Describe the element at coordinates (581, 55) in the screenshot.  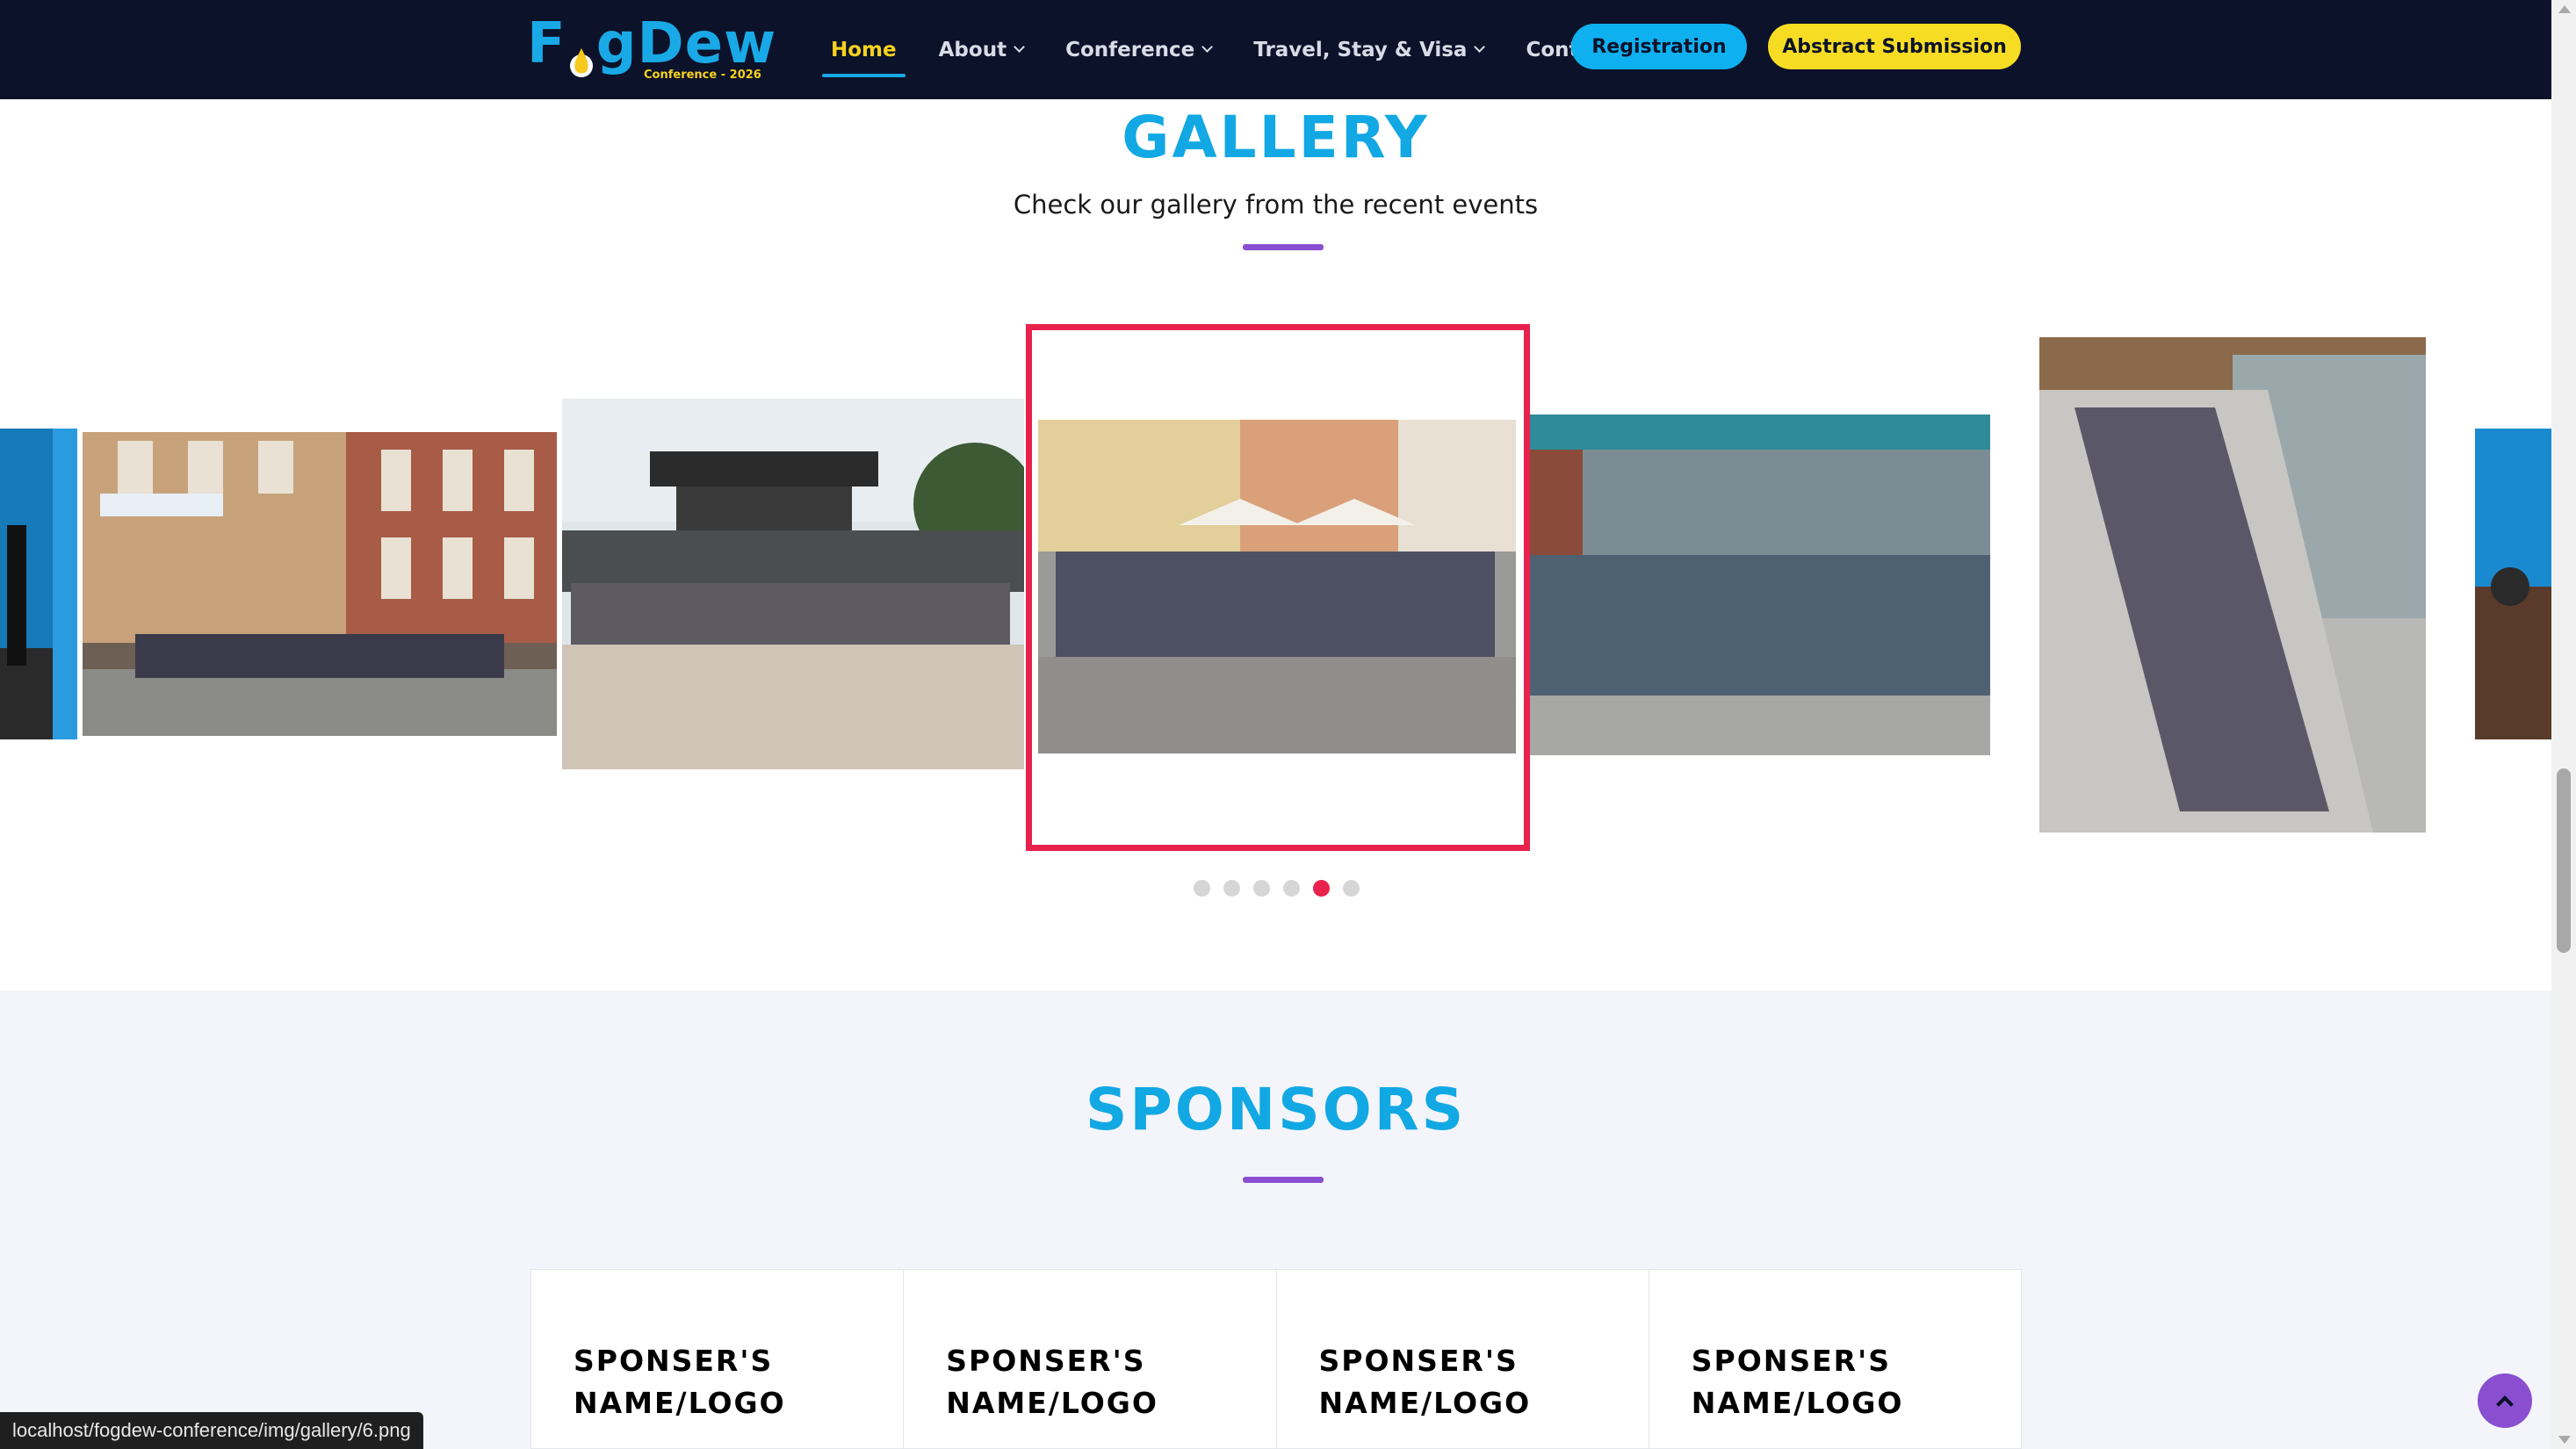
I see `water-drop-icon` at that location.